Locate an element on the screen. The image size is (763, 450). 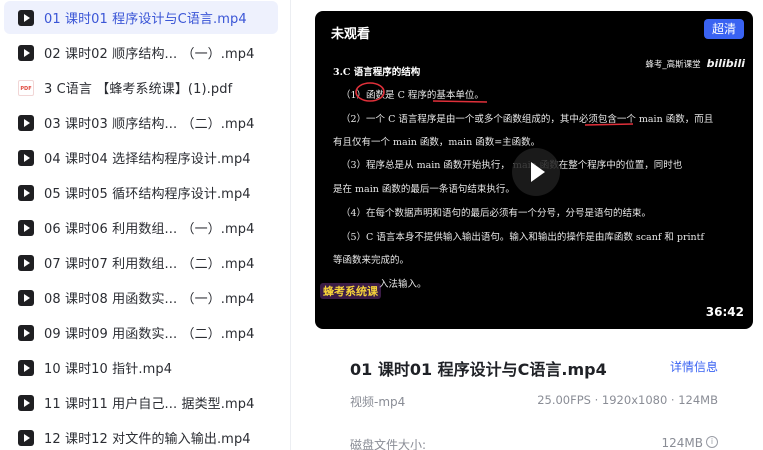
bilibili-logo: bilibili is located at coordinates (725, 63).